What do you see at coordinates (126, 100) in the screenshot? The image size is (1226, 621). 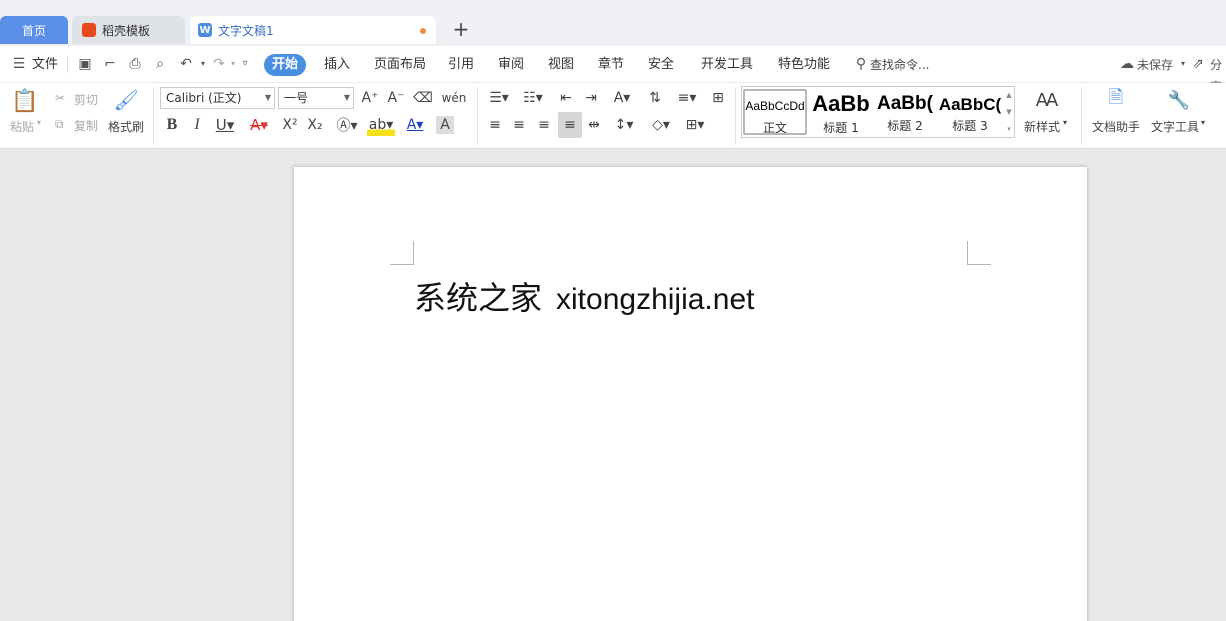 I see `format-painter-icon: 🖌` at bounding box center [126, 100].